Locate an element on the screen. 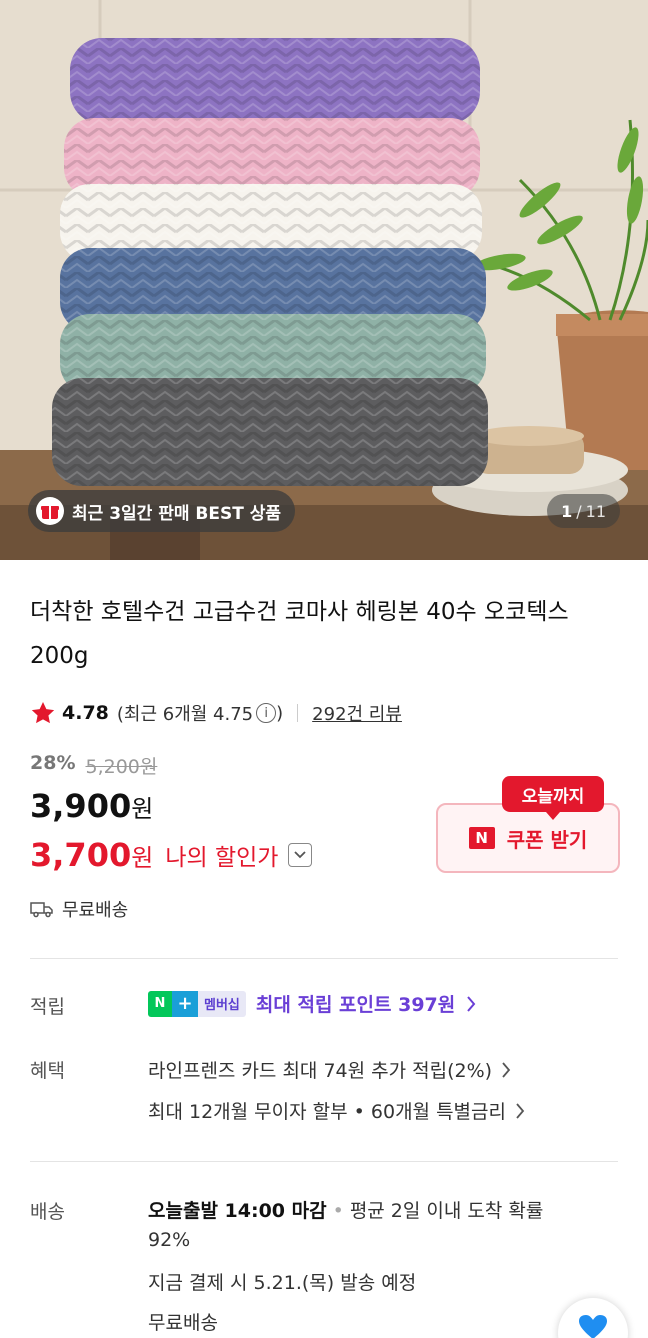 The image size is (648, 1338). benefits-label: 혜택 is located at coordinates (47, 1071).